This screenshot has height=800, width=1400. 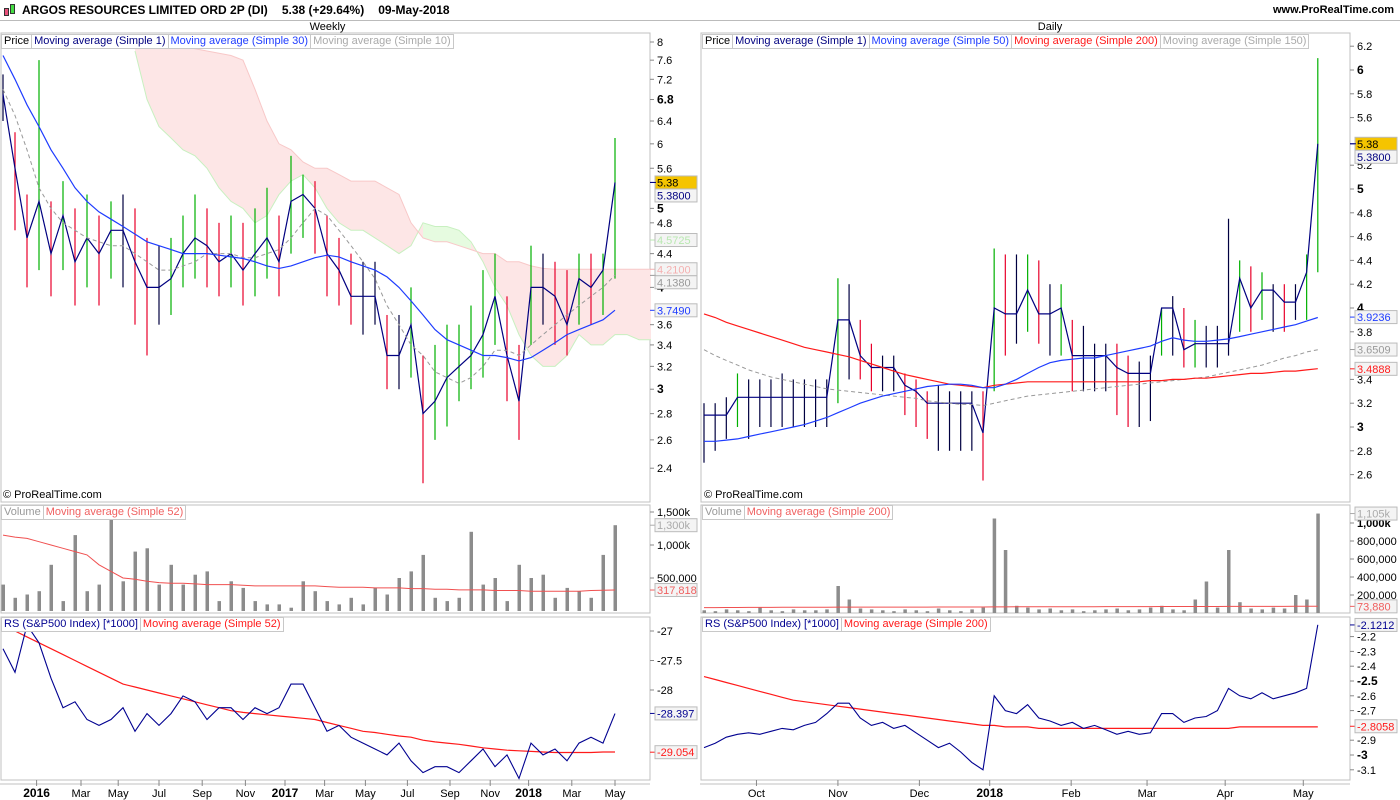 I want to click on weekly-volume-legend: Volume Moving average (Simple 52), so click(x=94, y=512).